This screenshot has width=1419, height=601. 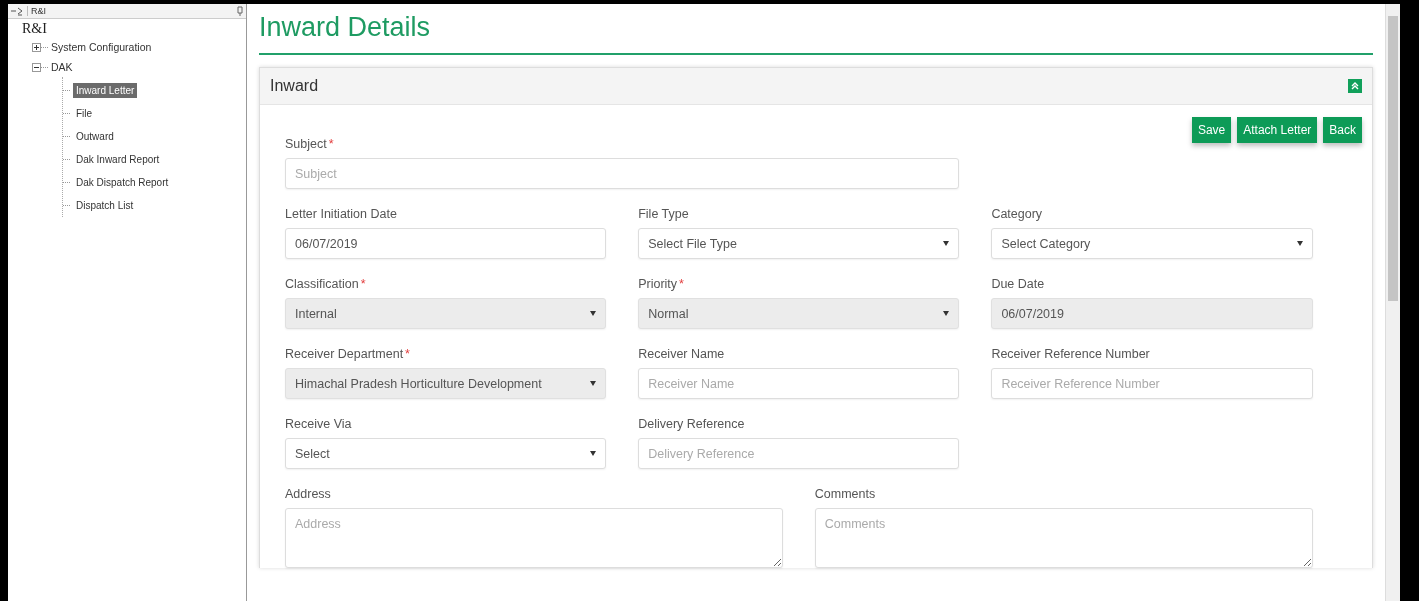 I want to click on input-field: 06/07/2019, so click(x=446, y=243).